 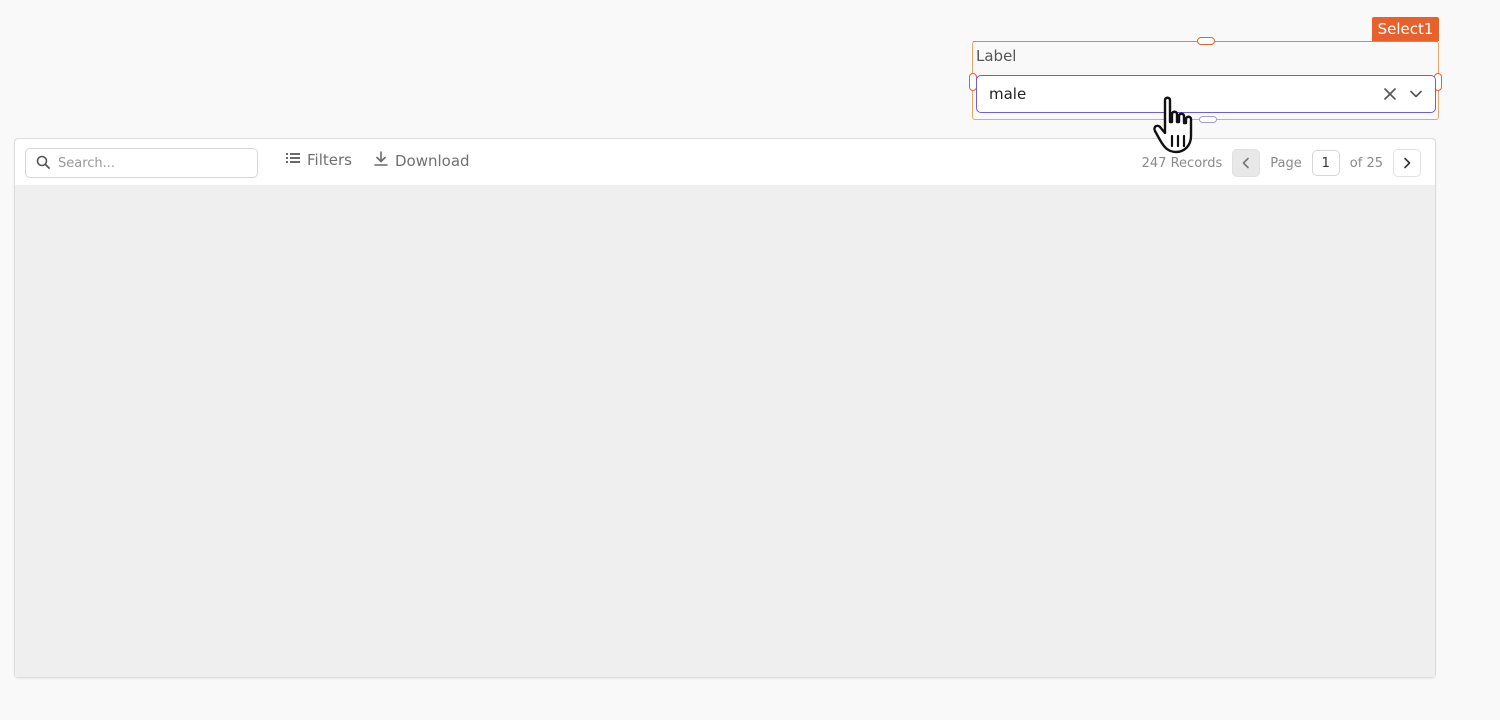 I want to click on resize-handle-top, so click(x=1206, y=41).